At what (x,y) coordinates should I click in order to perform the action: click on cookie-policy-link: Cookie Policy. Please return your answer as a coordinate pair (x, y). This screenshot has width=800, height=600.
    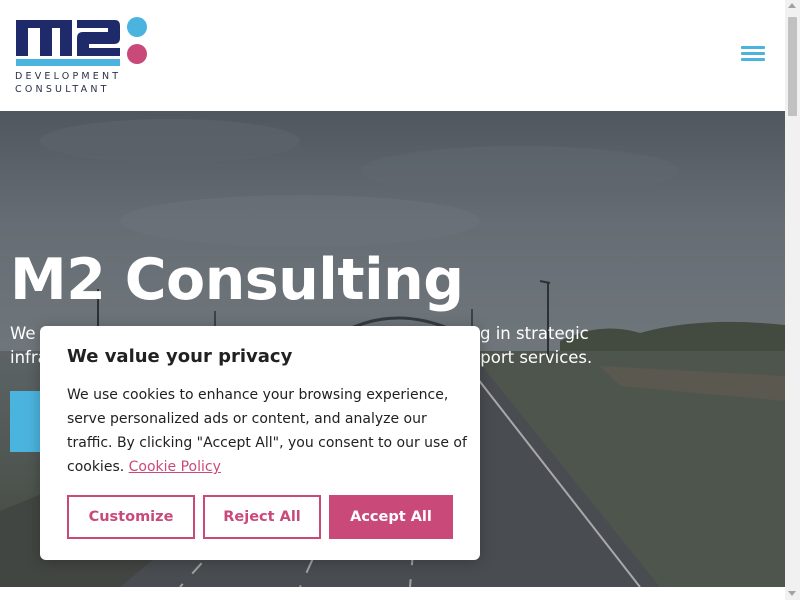
    Looking at the image, I should click on (175, 467).